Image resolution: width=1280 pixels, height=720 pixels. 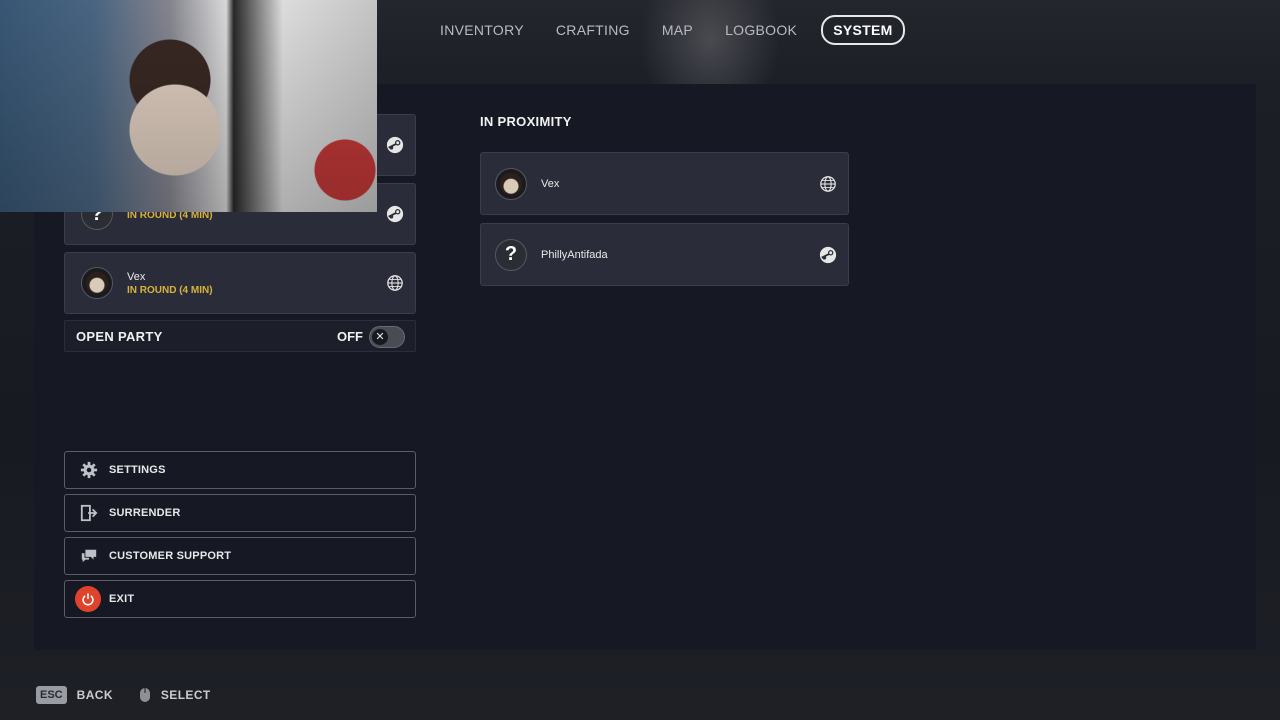 I want to click on back-hint: BACK, so click(x=95, y=695).